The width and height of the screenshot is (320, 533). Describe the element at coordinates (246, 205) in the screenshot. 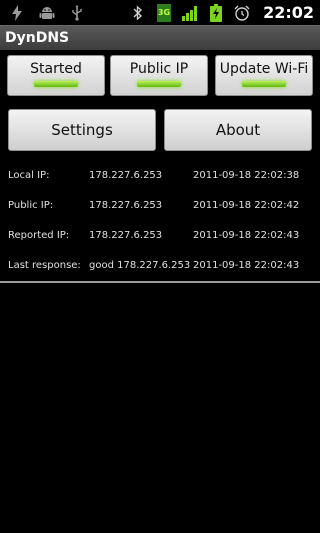

I see `info-timestamp: 2011-09-18 22:02:42` at that location.